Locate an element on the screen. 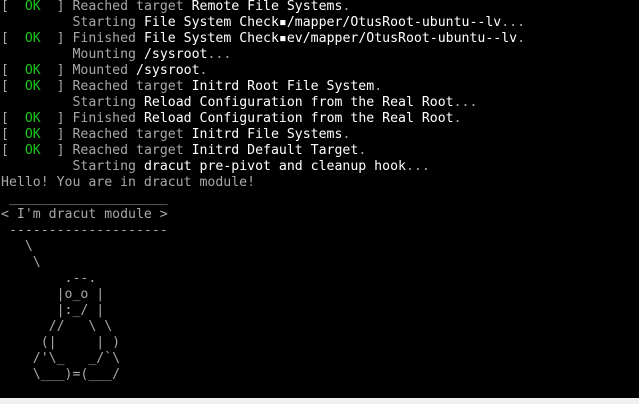 The height and width of the screenshot is (404, 639). console-bottom-strip is located at coordinates (319, 401).